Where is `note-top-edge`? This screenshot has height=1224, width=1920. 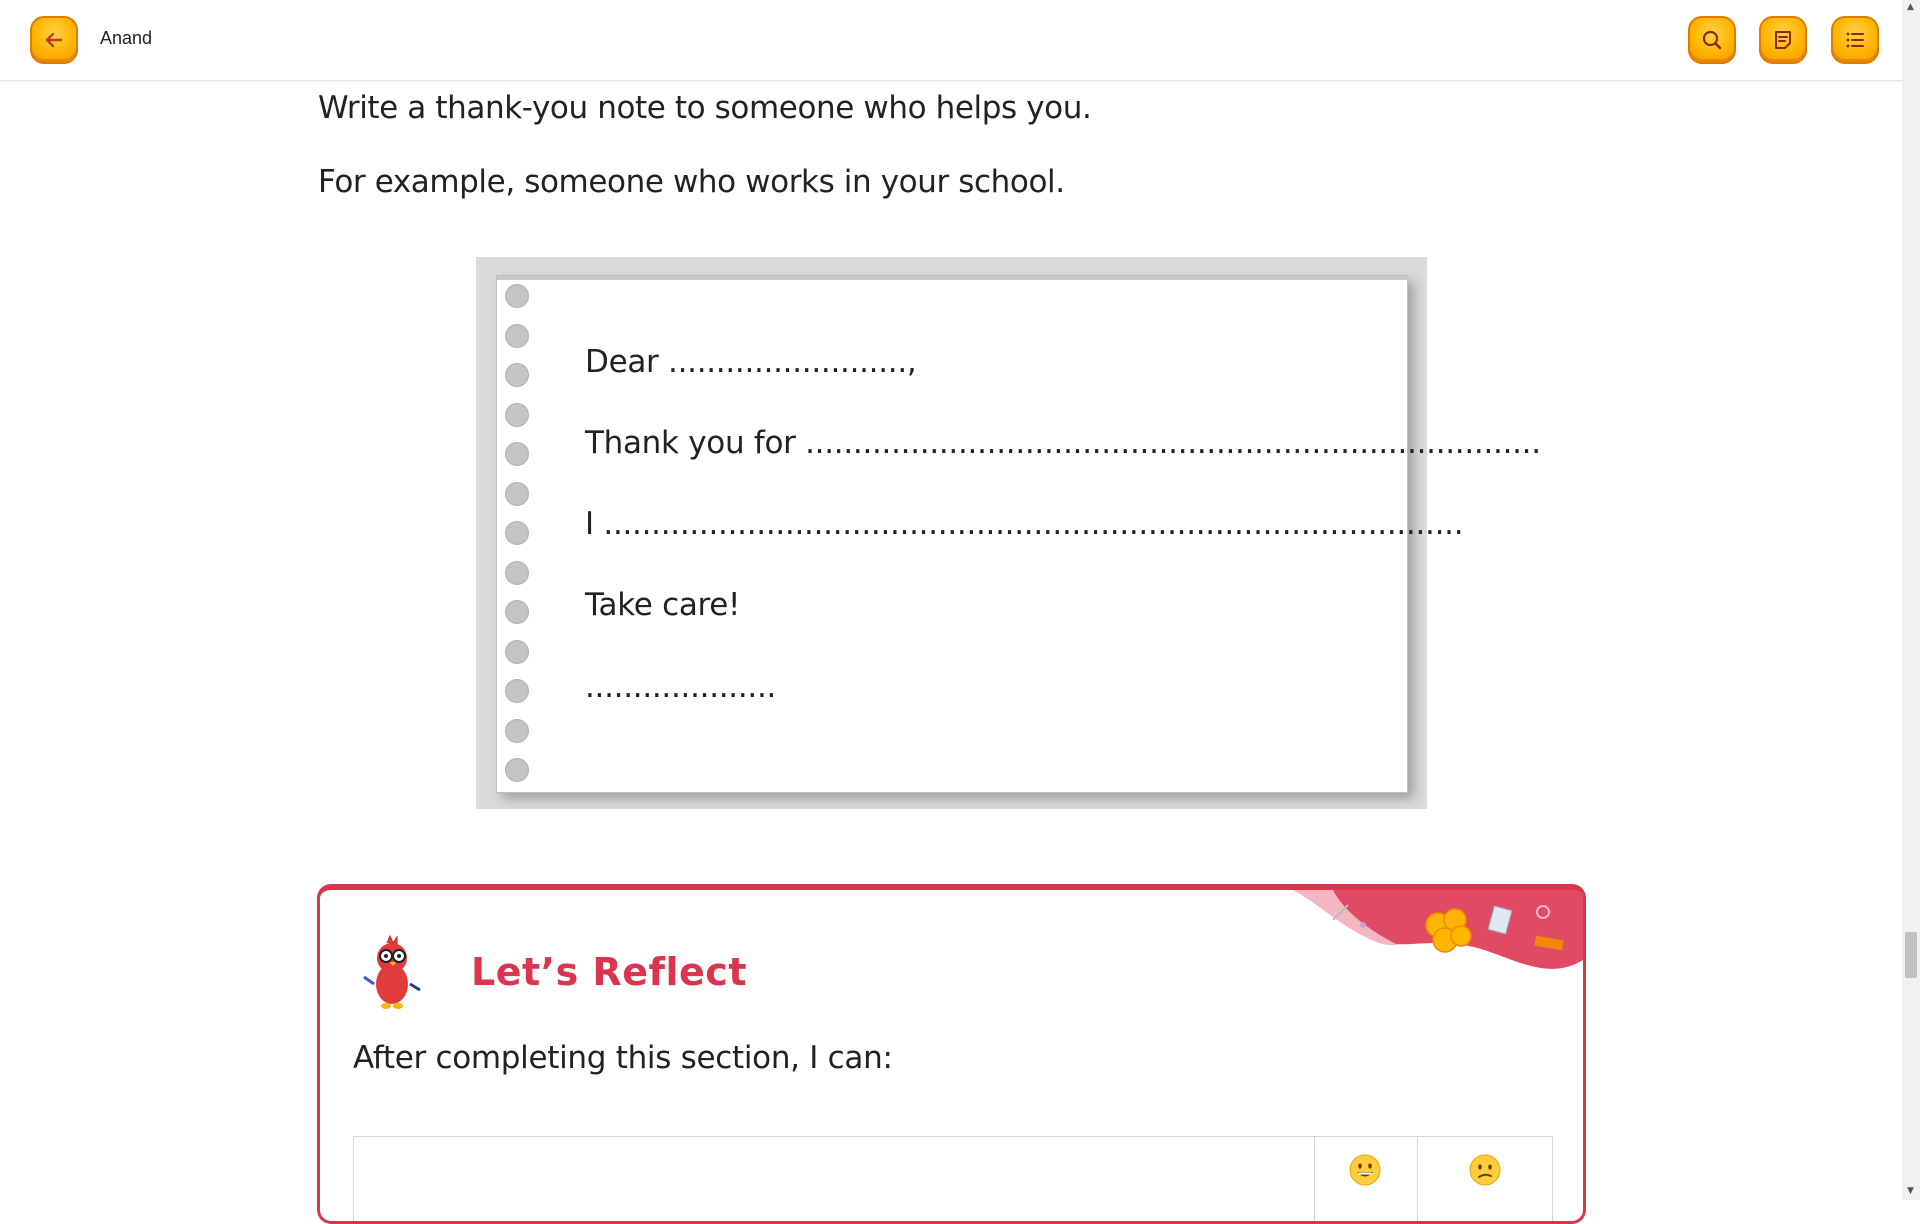
note-top-edge is located at coordinates (952, 278).